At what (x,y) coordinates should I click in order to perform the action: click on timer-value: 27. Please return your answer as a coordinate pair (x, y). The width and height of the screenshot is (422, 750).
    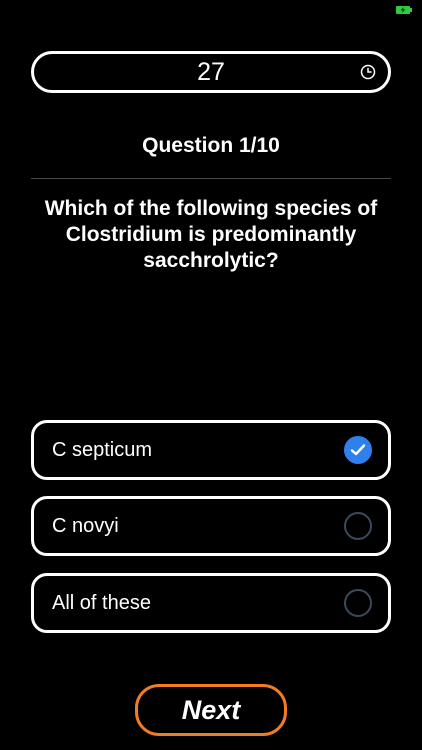
    Looking at the image, I should click on (211, 72).